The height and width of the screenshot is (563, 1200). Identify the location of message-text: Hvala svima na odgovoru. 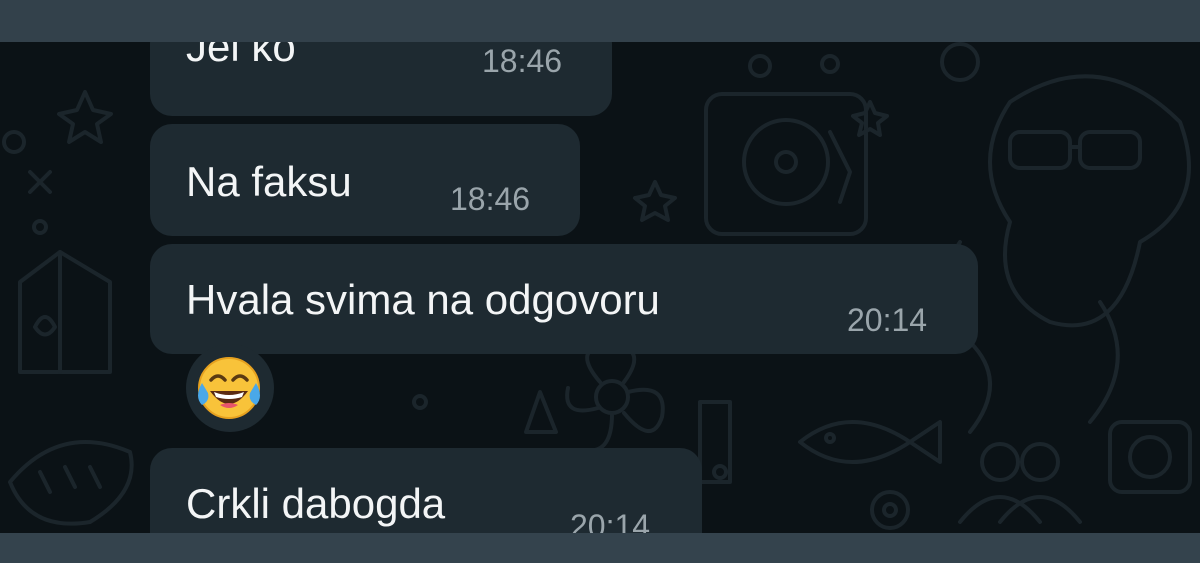
(423, 299).